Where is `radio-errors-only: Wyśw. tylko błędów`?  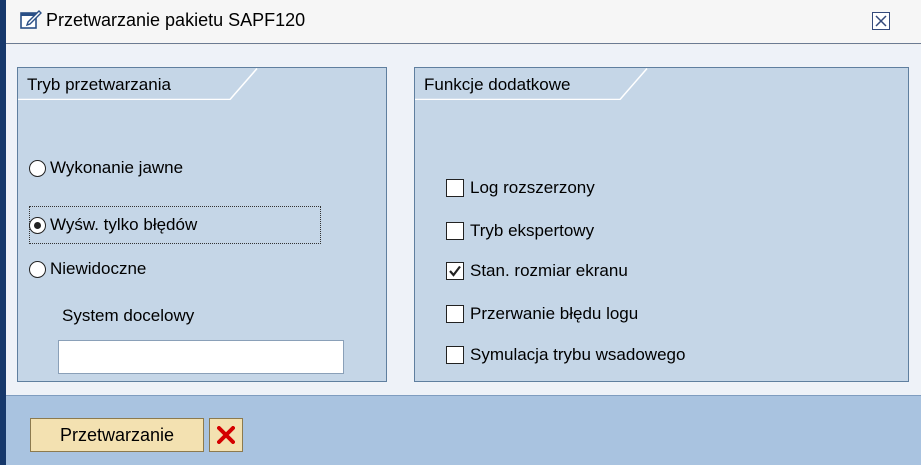
radio-errors-only: Wyśw. tylko błędów is located at coordinates (113, 225).